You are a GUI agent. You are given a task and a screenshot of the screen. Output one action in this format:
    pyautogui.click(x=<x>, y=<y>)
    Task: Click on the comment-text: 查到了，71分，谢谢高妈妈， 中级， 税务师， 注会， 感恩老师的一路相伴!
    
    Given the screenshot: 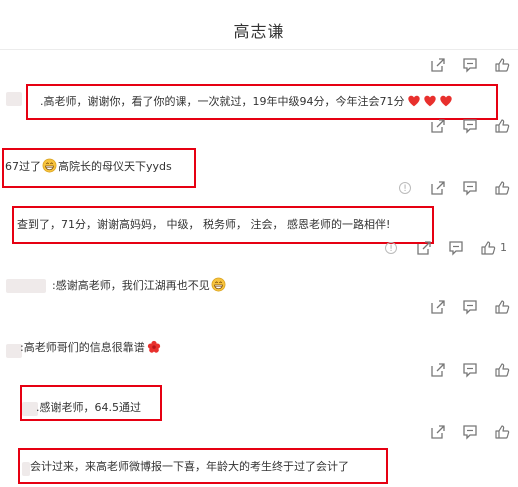 What is the action you would take?
    pyautogui.click(x=203, y=225)
    